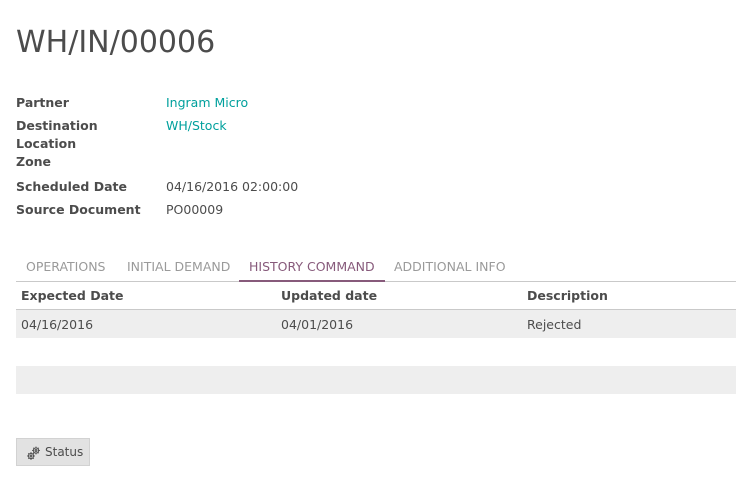 This screenshot has height=484, width=752. What do you see at coordinates (195, 209) in the screenshot?
I see `source-document-value: PO00009` at bounding box center [195, 209].